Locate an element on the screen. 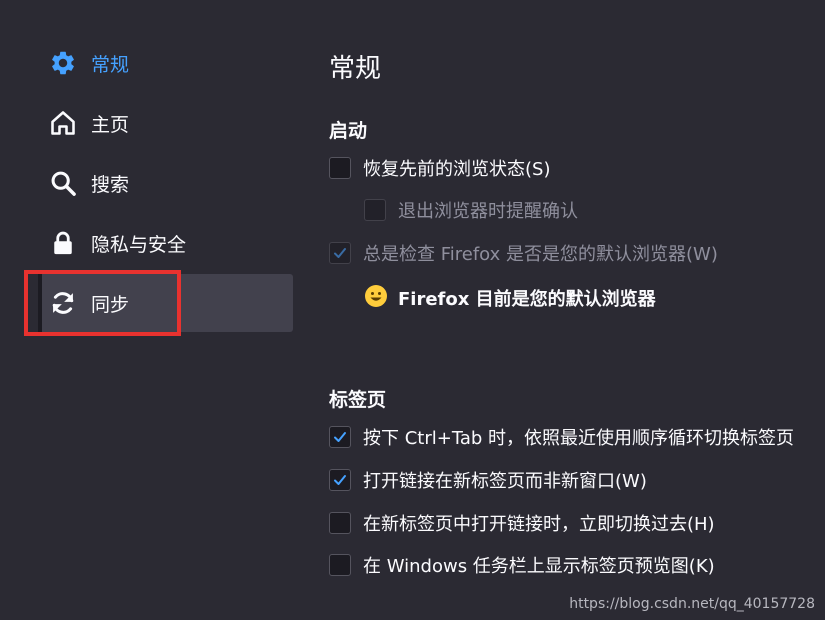  switch-to-new-tab-label: 在新标签页中打开链接时，立即切换过去(H) is located at coordinates (539, 524).